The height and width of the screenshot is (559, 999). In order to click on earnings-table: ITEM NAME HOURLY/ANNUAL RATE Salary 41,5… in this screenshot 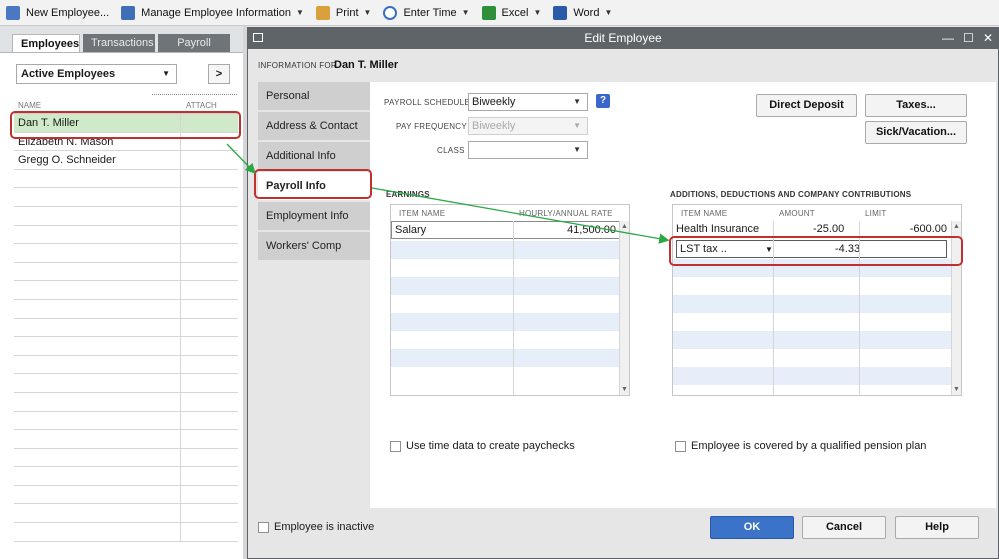, I will do `click(510, 300)`.